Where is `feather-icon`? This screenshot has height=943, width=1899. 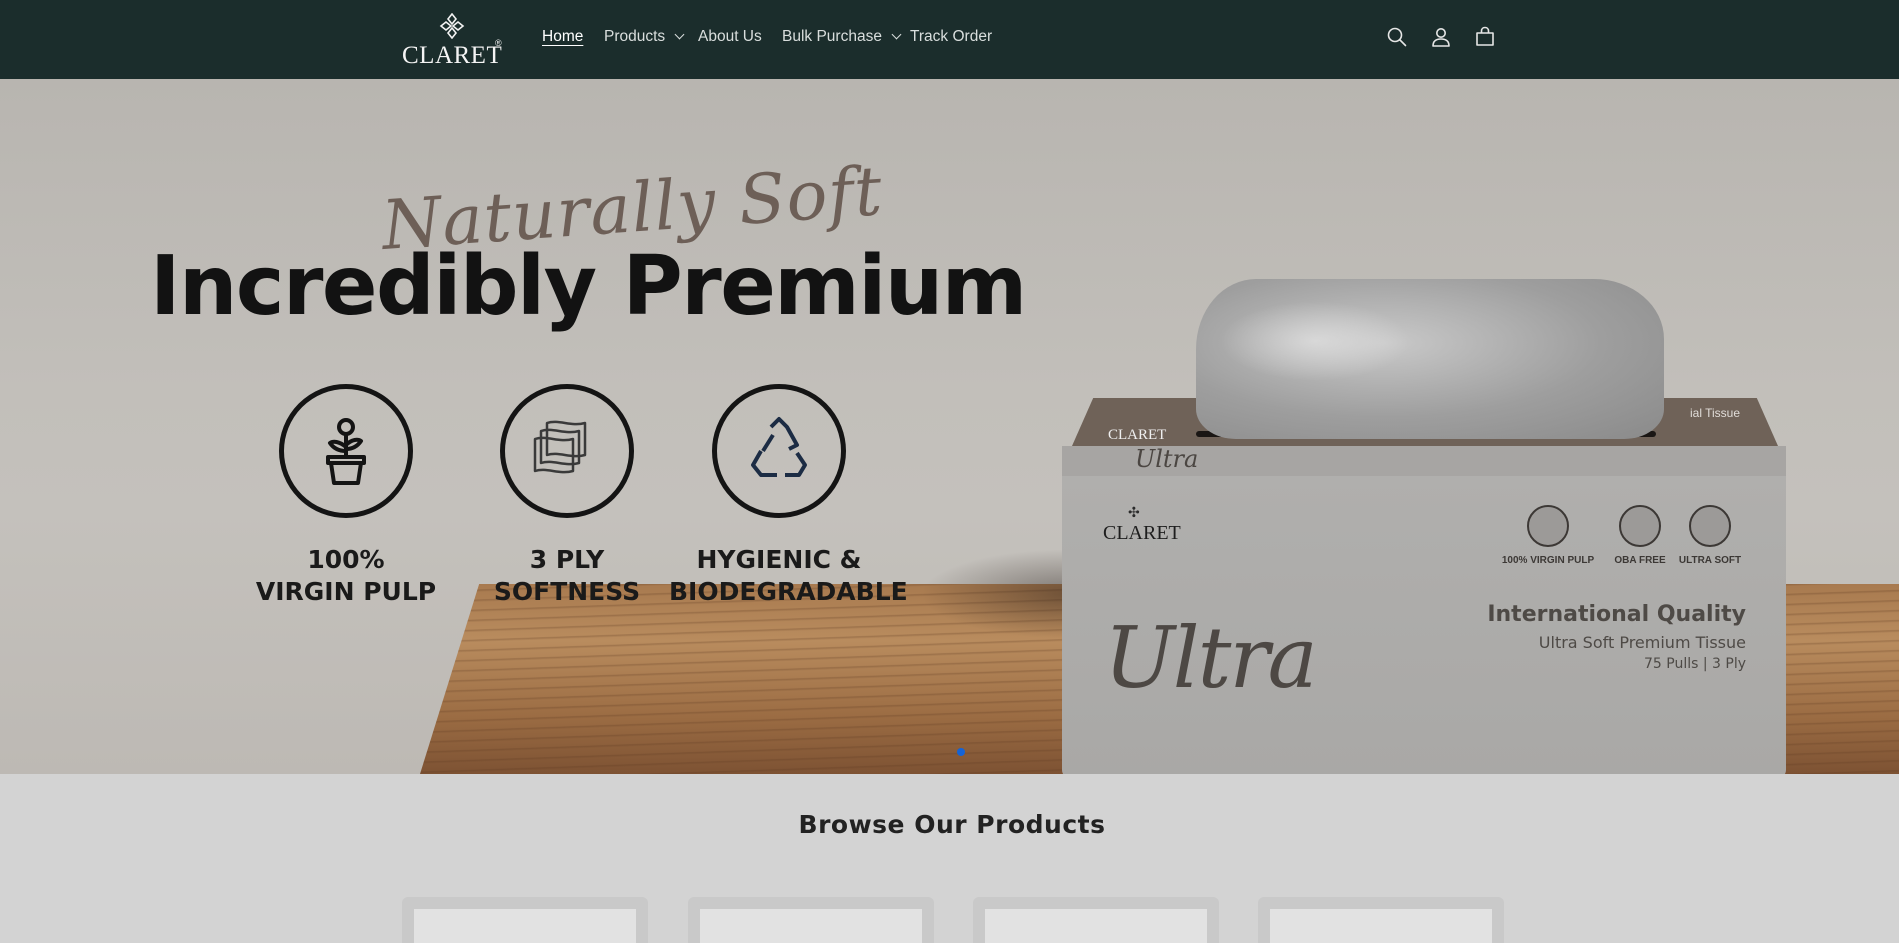 feather-icon is located at coordinates (1710, 526).